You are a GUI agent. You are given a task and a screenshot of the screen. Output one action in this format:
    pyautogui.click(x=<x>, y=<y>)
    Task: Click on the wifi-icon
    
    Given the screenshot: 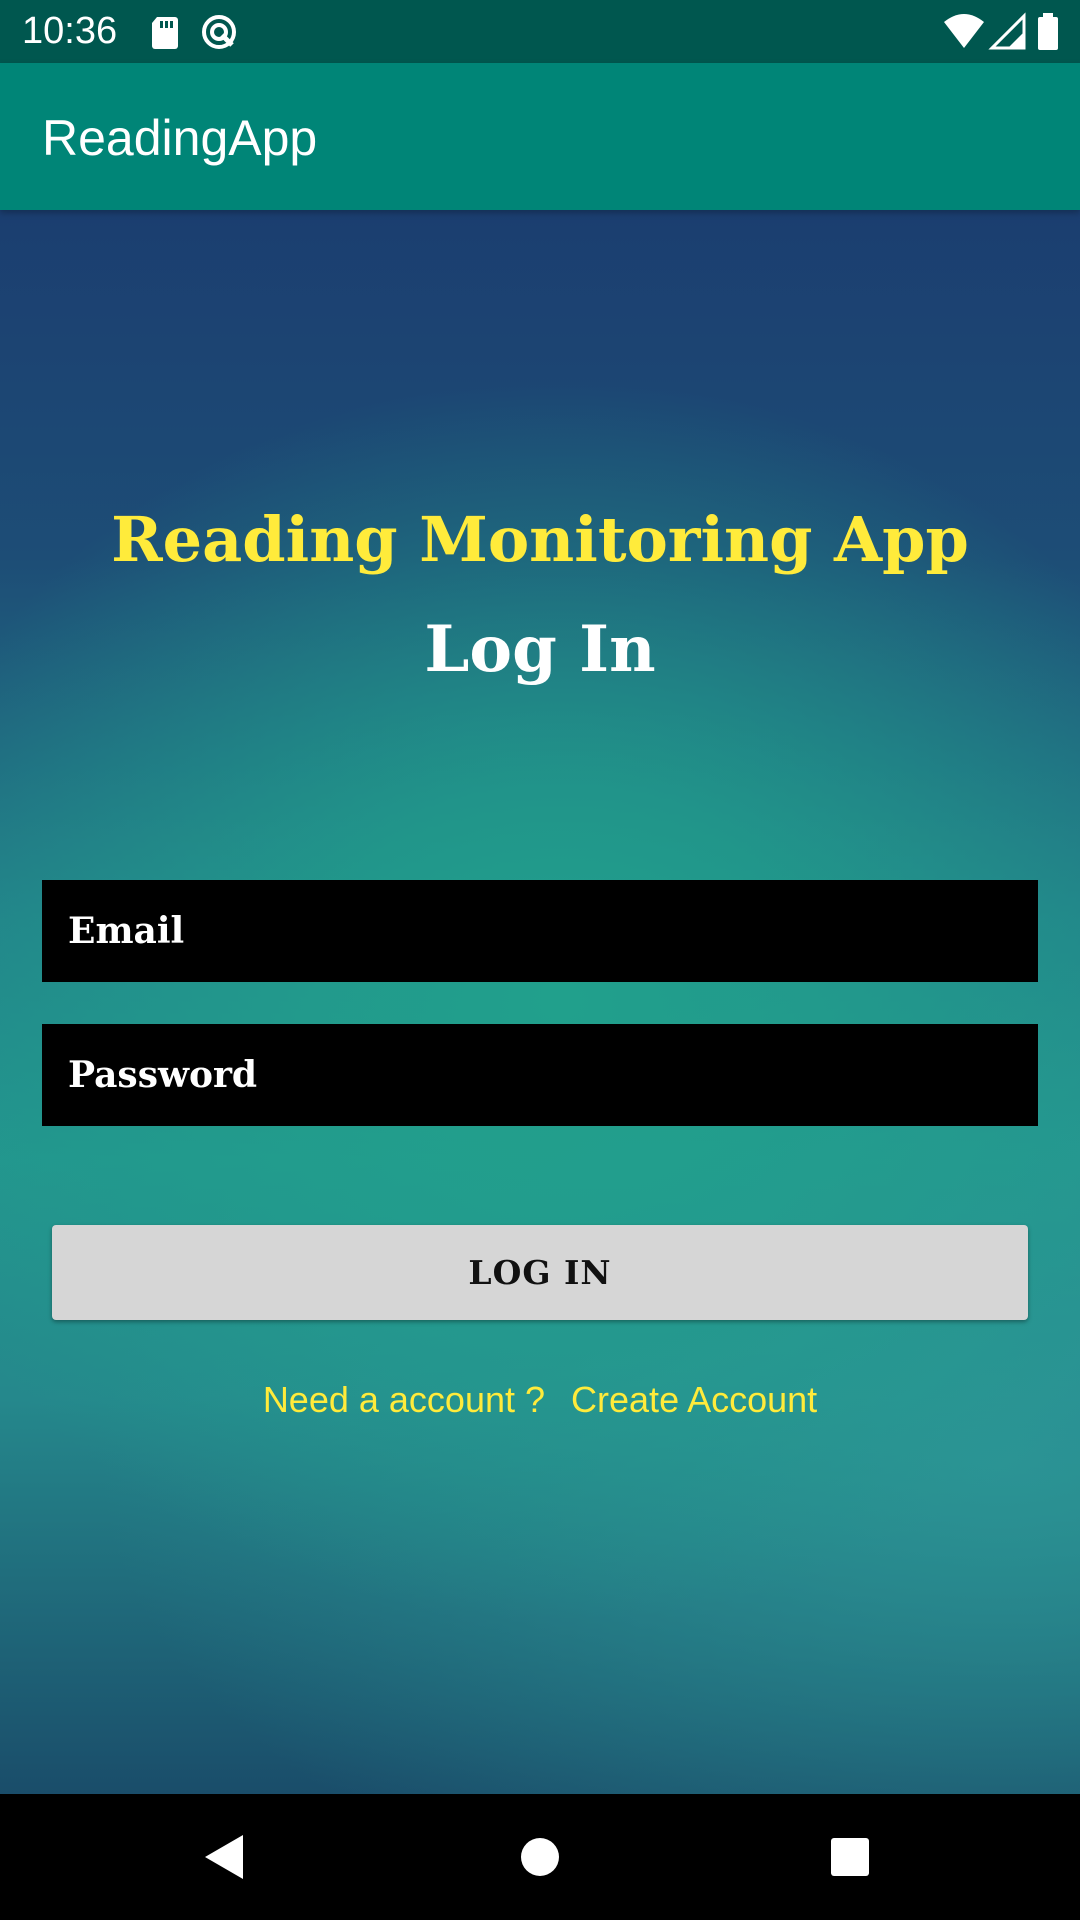 What is the action you would take?
    pyautogui.click(x=964, y=31)
    